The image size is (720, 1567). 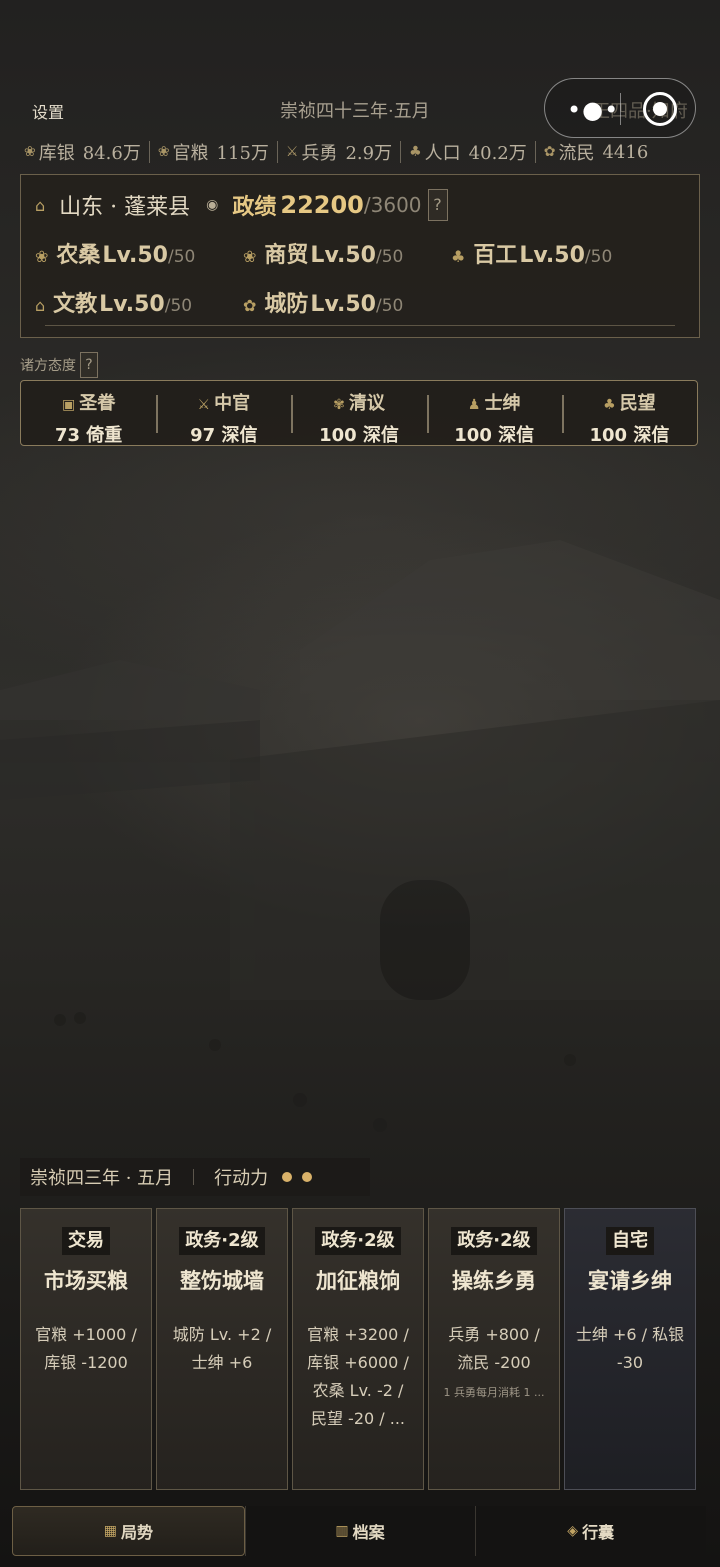 I want to click on level-crafts: ♣ 百工 Lv.50 /50, so click(x=531, y=253).